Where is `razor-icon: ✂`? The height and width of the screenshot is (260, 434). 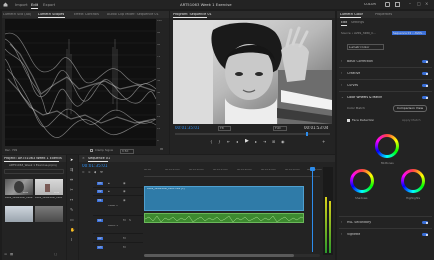 razor-icon: ✂ is located at coordinates (71, 190).